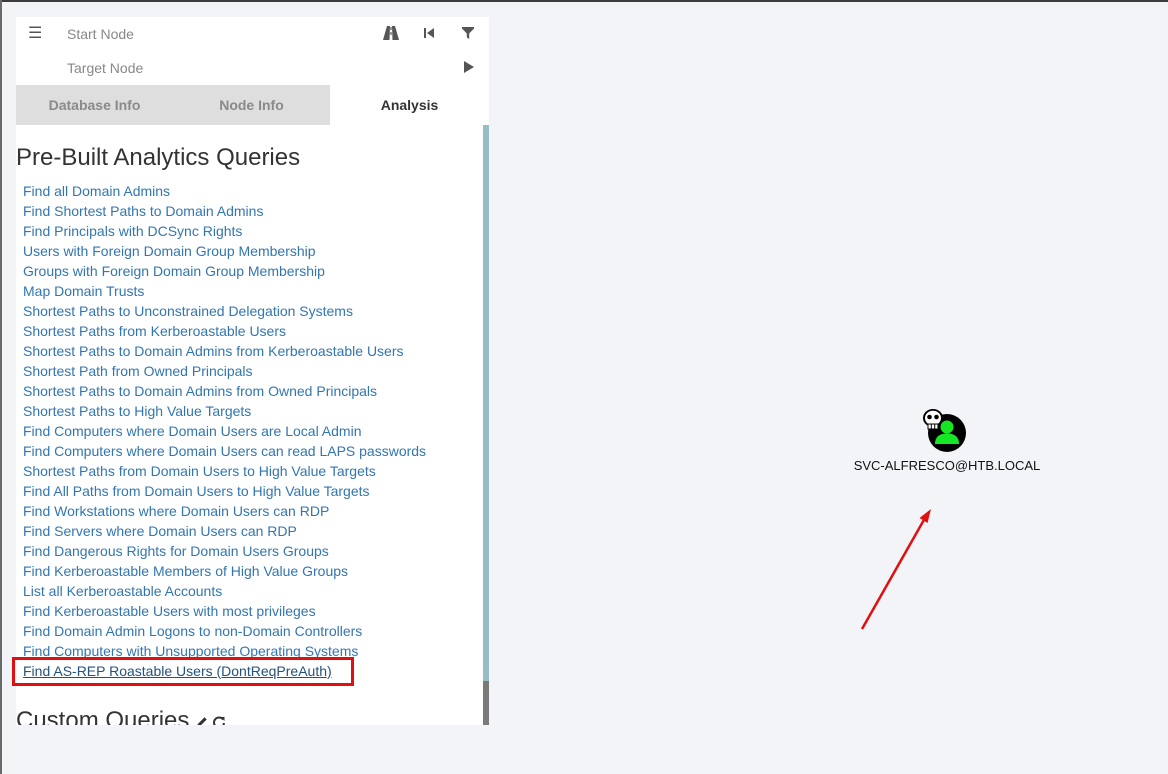 The image size is (1168, 774). Describe the element at coordinates (224, 411) in the screenshot. I see `query-link: Shortest Paths to High Value Targets` at that location.